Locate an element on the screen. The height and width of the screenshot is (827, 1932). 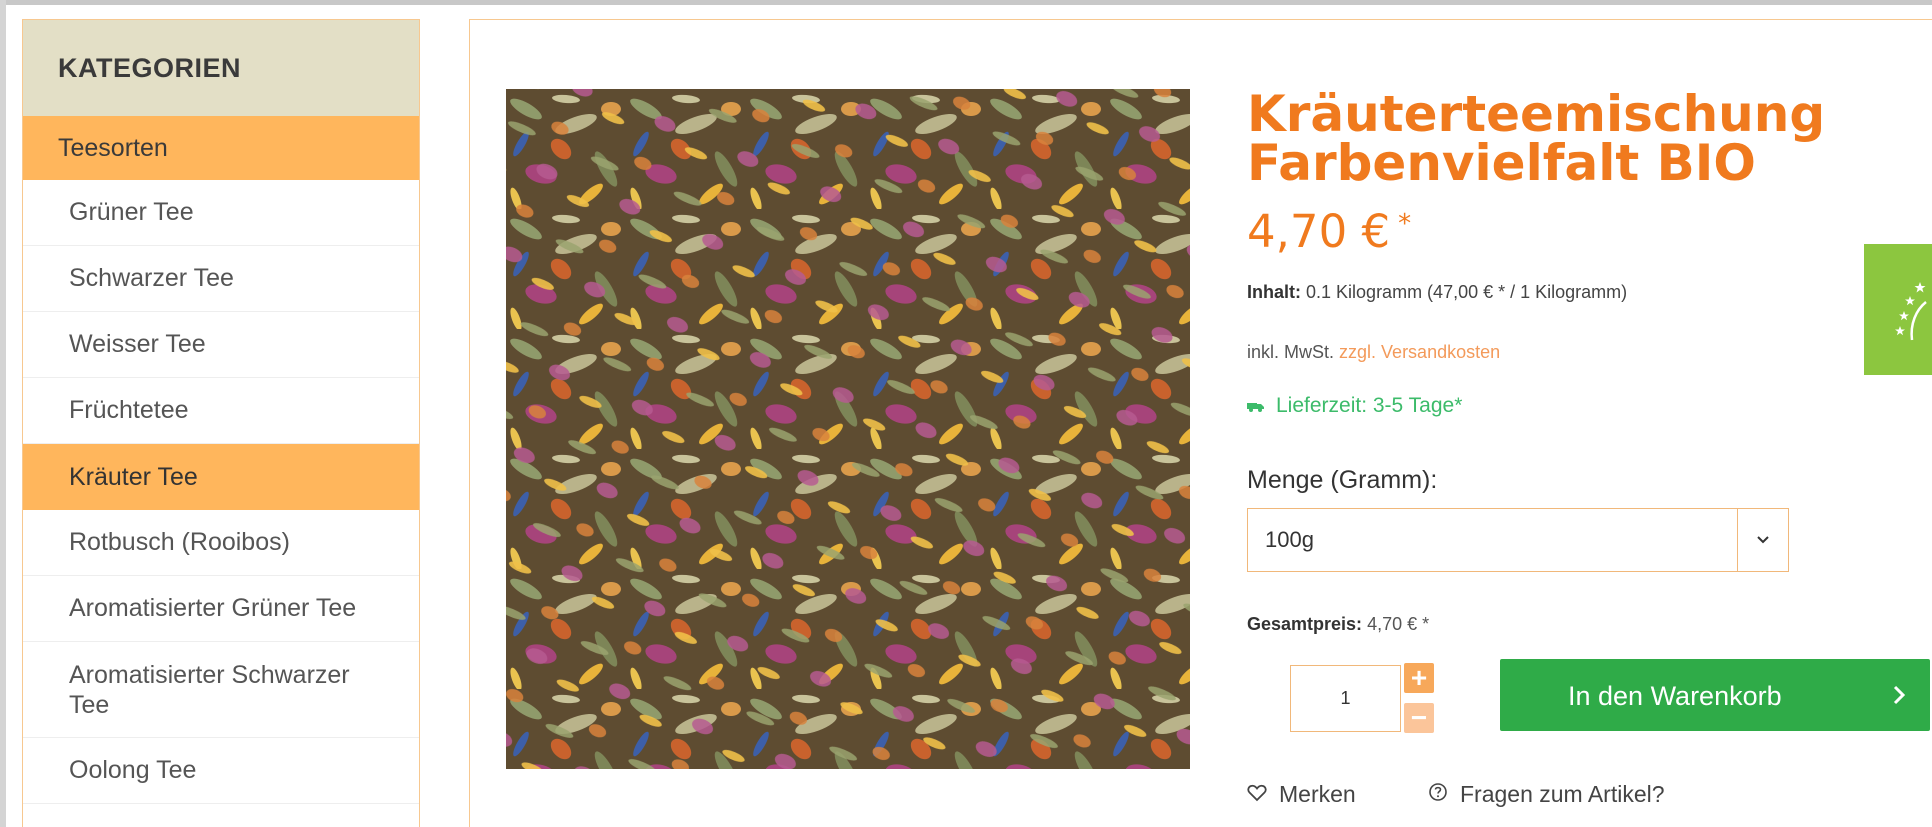
content-value: 0.1 Kilogramm (47,00 € * / 1 Kilogramm) is located at coordinates (1467, 292).